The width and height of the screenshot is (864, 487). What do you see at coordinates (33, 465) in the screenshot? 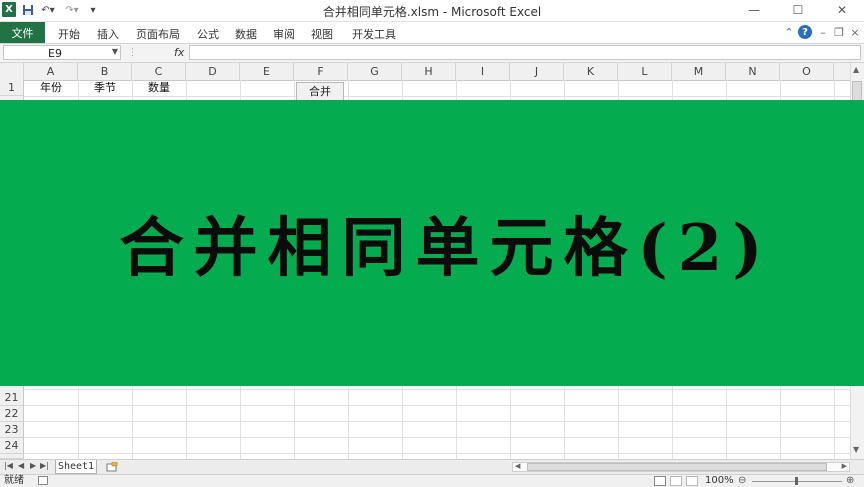
I see `next-sheet-icon: ▶` at bounding box center [33, 465].